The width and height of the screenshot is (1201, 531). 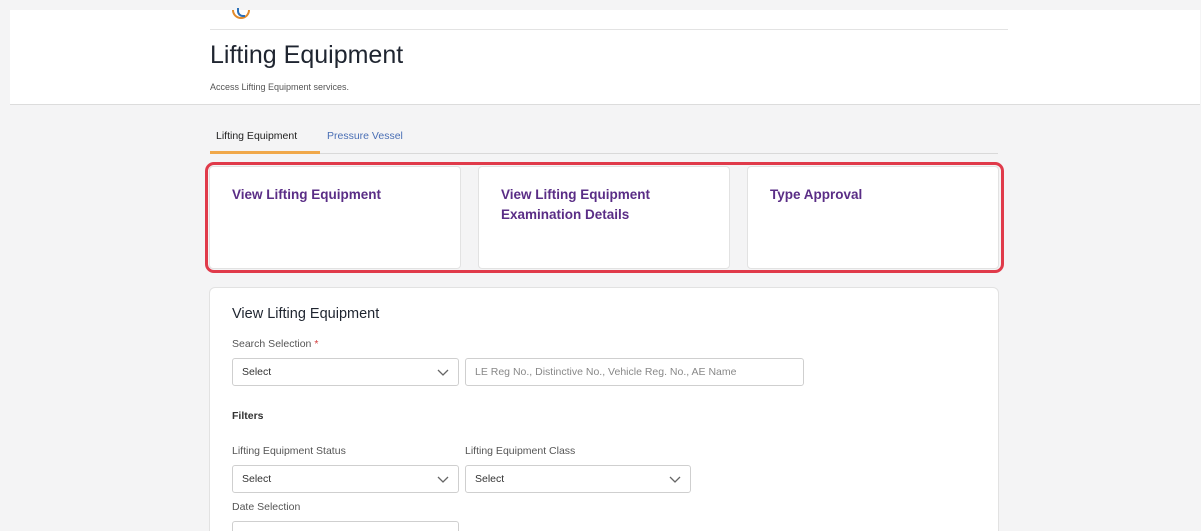 What do you see at coordinates (565, 214) in the screenshot?
I see `card-label-line2: Examination Details` at bounding box center [565, 214].